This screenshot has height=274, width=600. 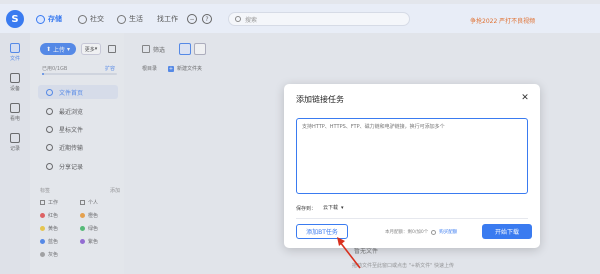 I want to click on nav-life: 生活, so click(x=130, y=19).